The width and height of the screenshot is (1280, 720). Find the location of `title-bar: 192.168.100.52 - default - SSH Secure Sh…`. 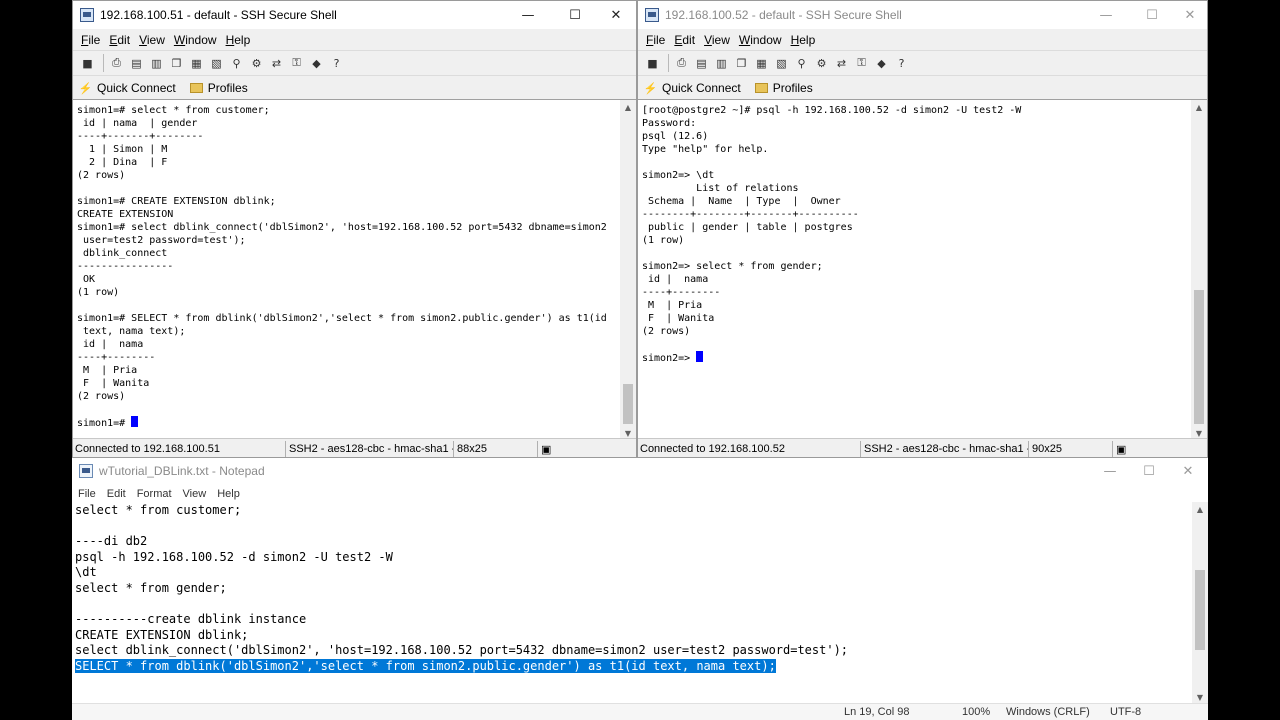

title-bar: 192.168.100.52 - default - SSH Secure Sh… is located at coordinates (922, 15).